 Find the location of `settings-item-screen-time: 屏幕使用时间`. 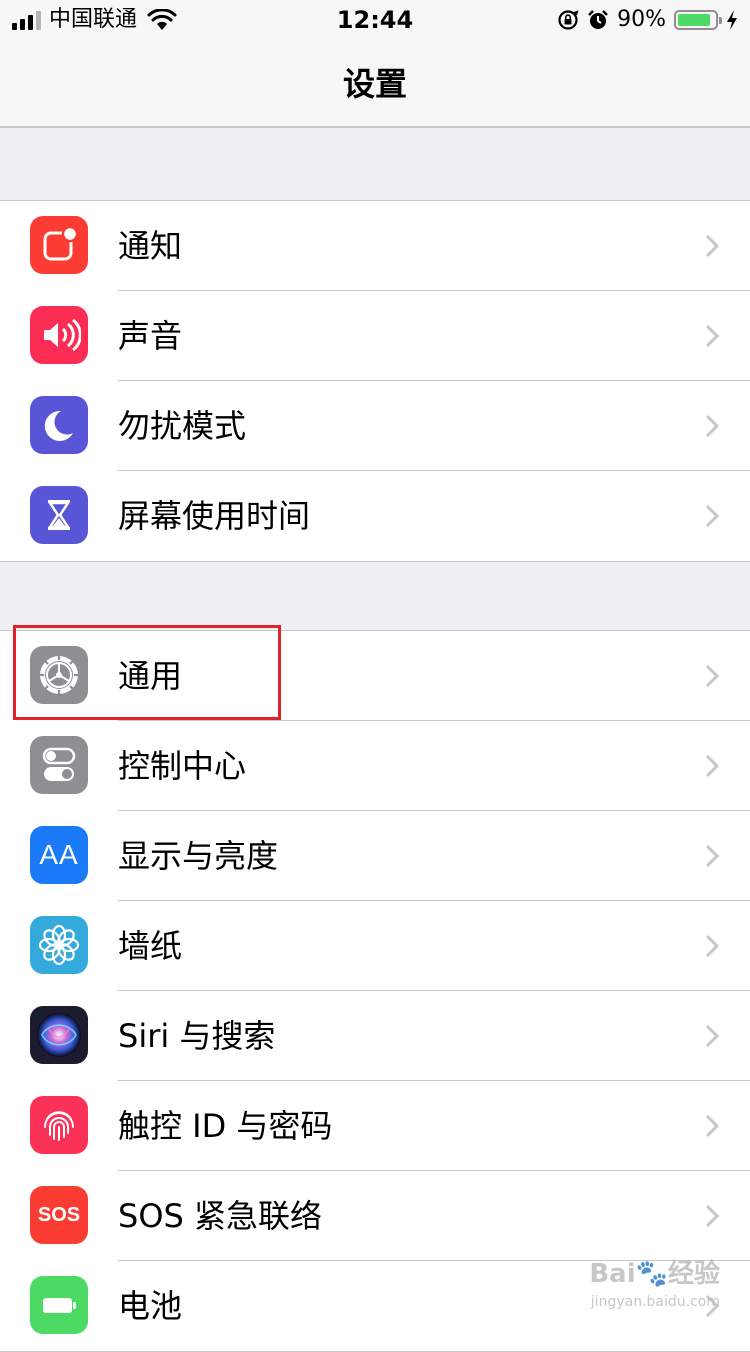

settings-item-screen-time: 屏幕使用时间 is located at coordinates (375, 516).